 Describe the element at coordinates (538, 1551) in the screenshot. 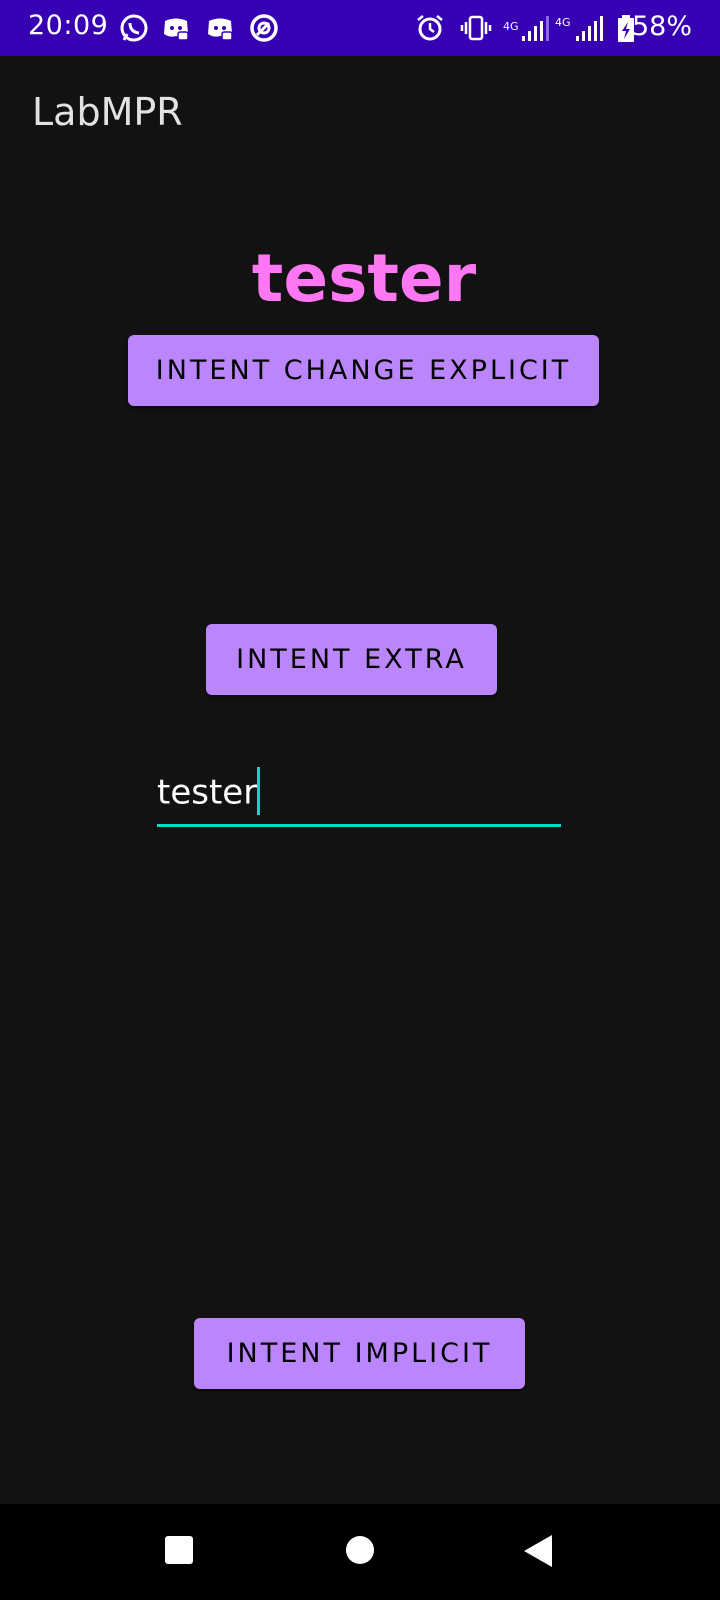

I see `back-triangle-icon` at that location.